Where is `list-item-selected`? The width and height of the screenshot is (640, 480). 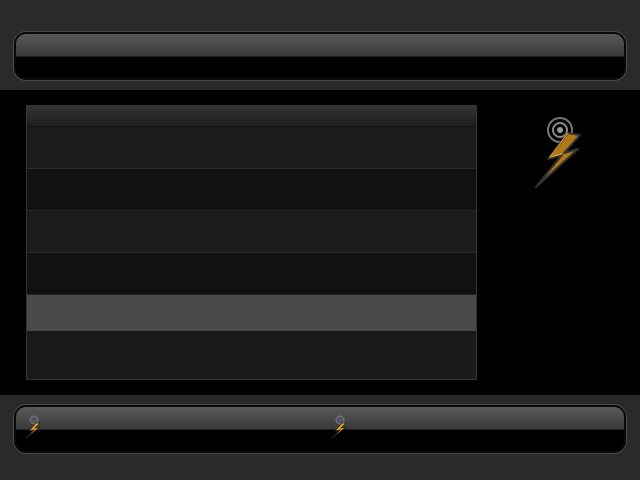 list-item-selected is located at coordinates (251, 313).